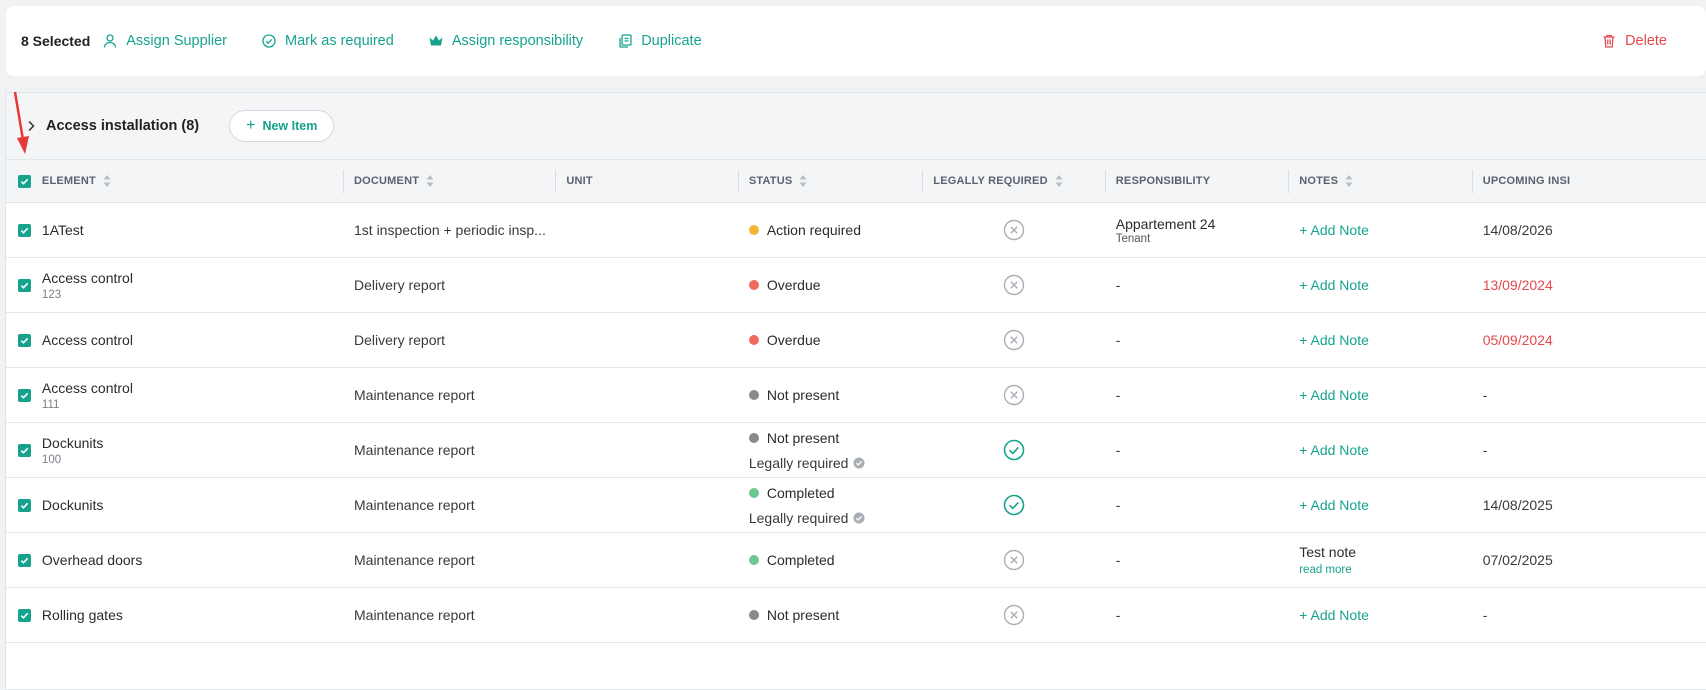 The image size is (1706, 690). I want to click on mark-required-button: Mark as required, so click(327, 41).